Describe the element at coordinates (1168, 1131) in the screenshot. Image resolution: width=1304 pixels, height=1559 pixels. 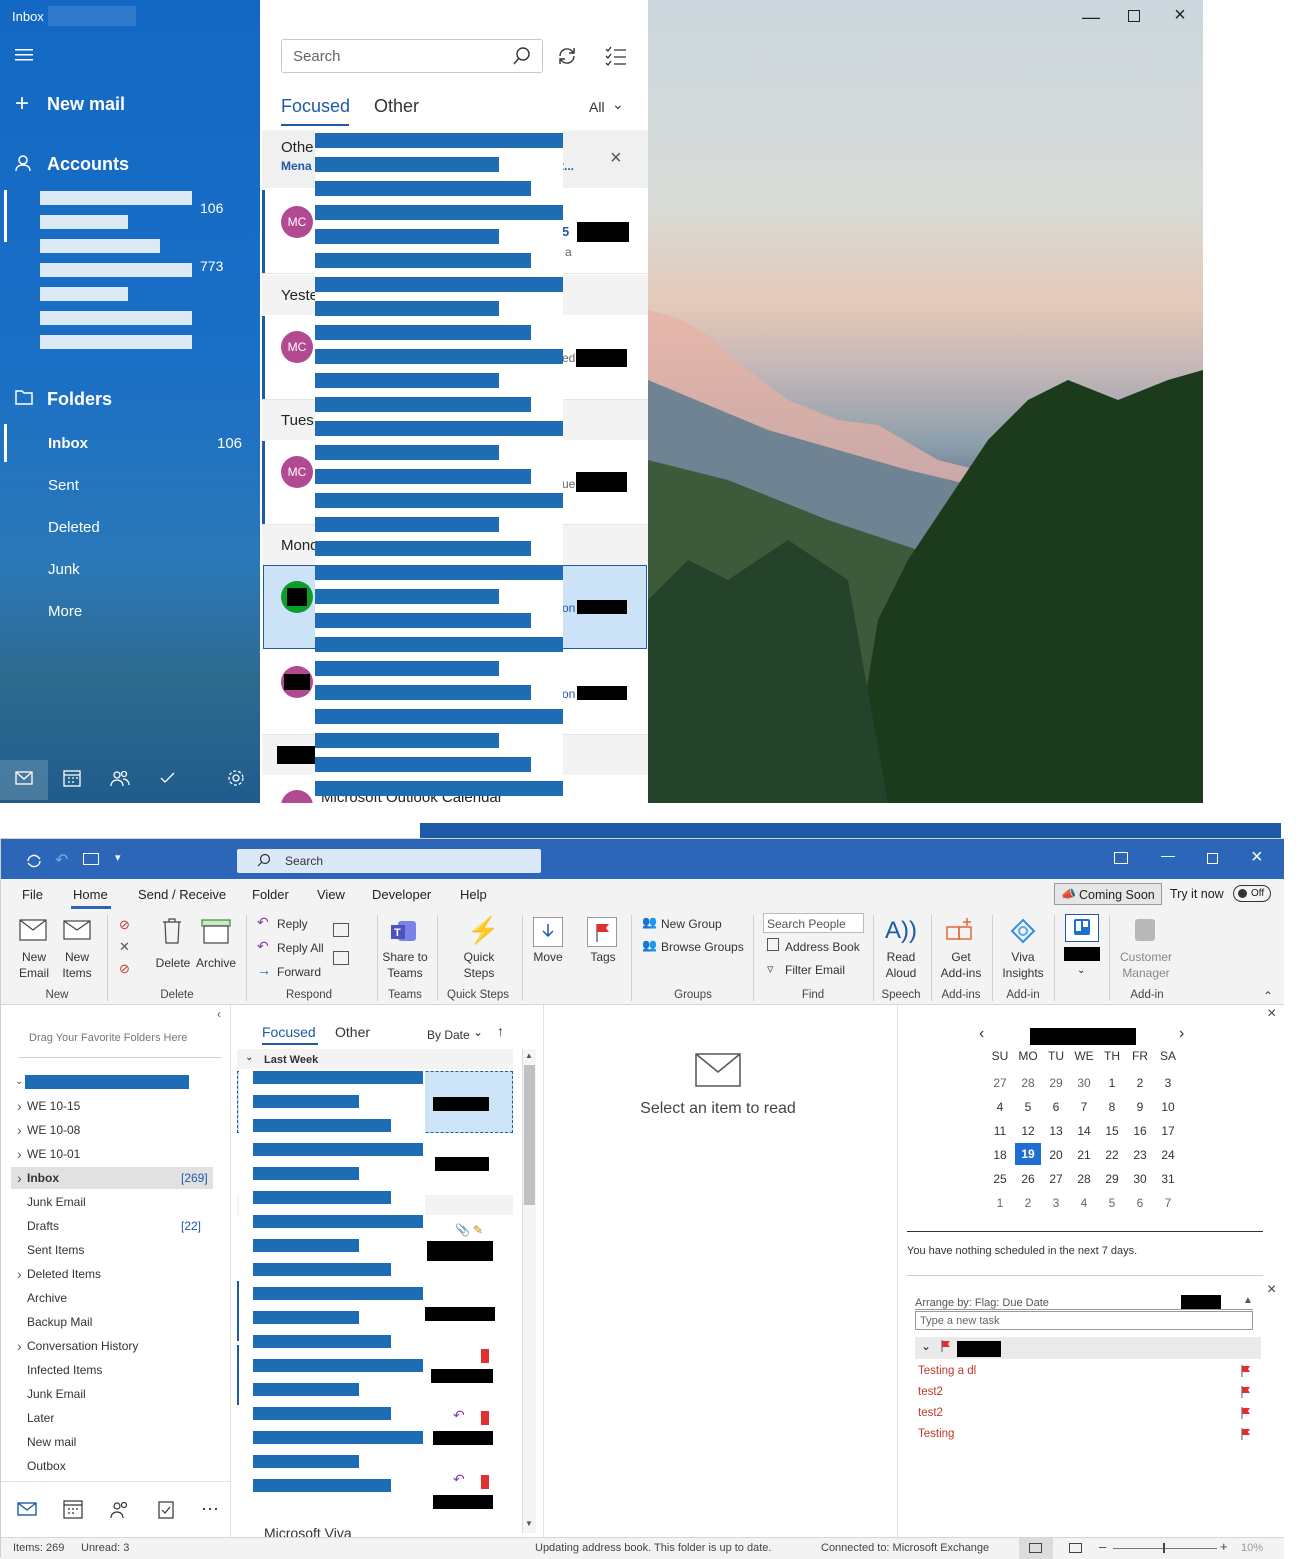
I see `calendar-day: 17` at that location.